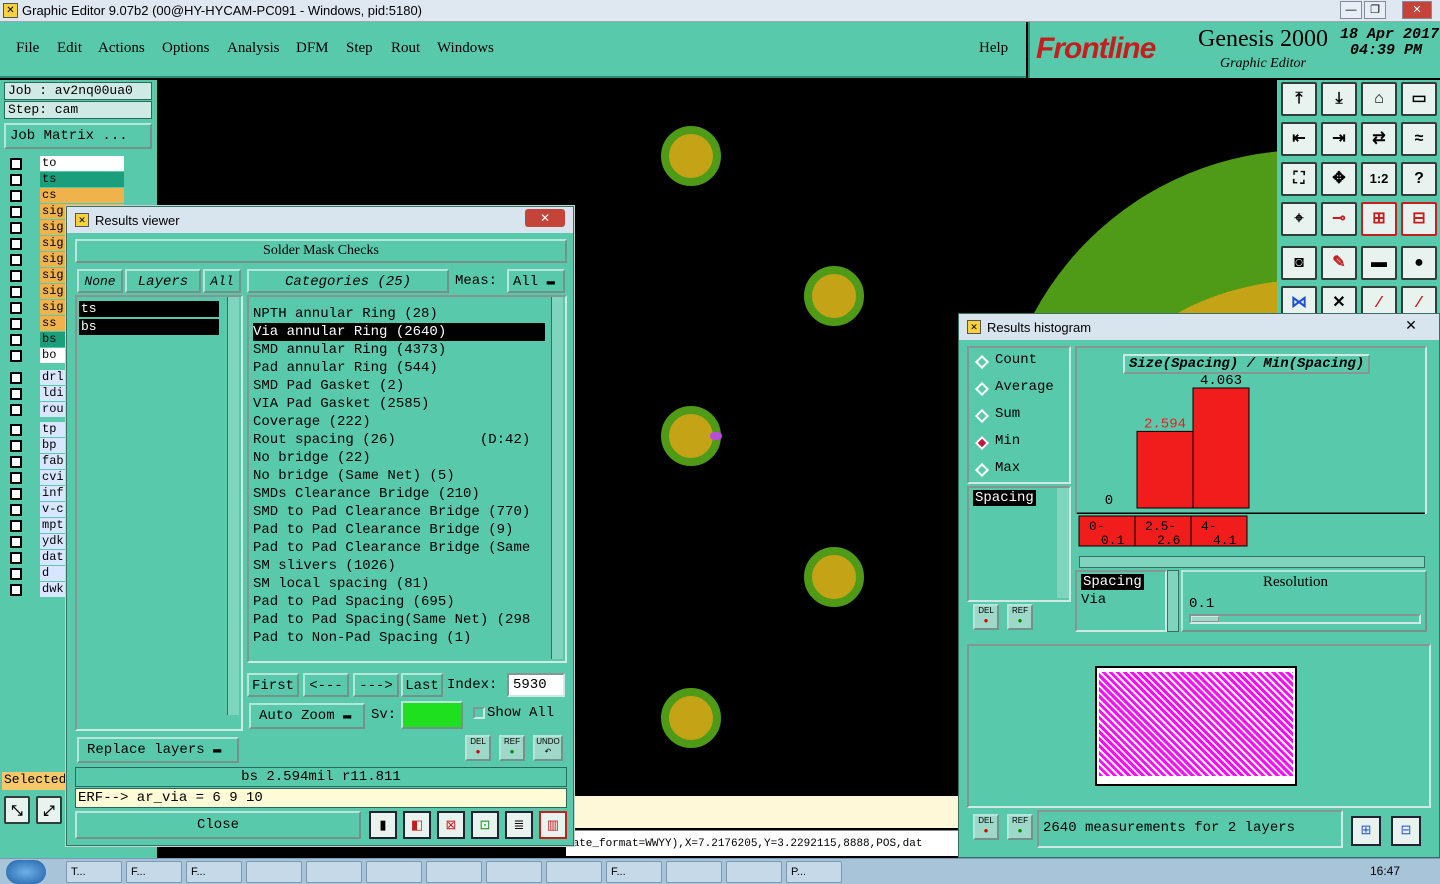 Image resolution: width=1440 pixels, height=884 pixels. I want to click on start-icon, so click(26, 872).